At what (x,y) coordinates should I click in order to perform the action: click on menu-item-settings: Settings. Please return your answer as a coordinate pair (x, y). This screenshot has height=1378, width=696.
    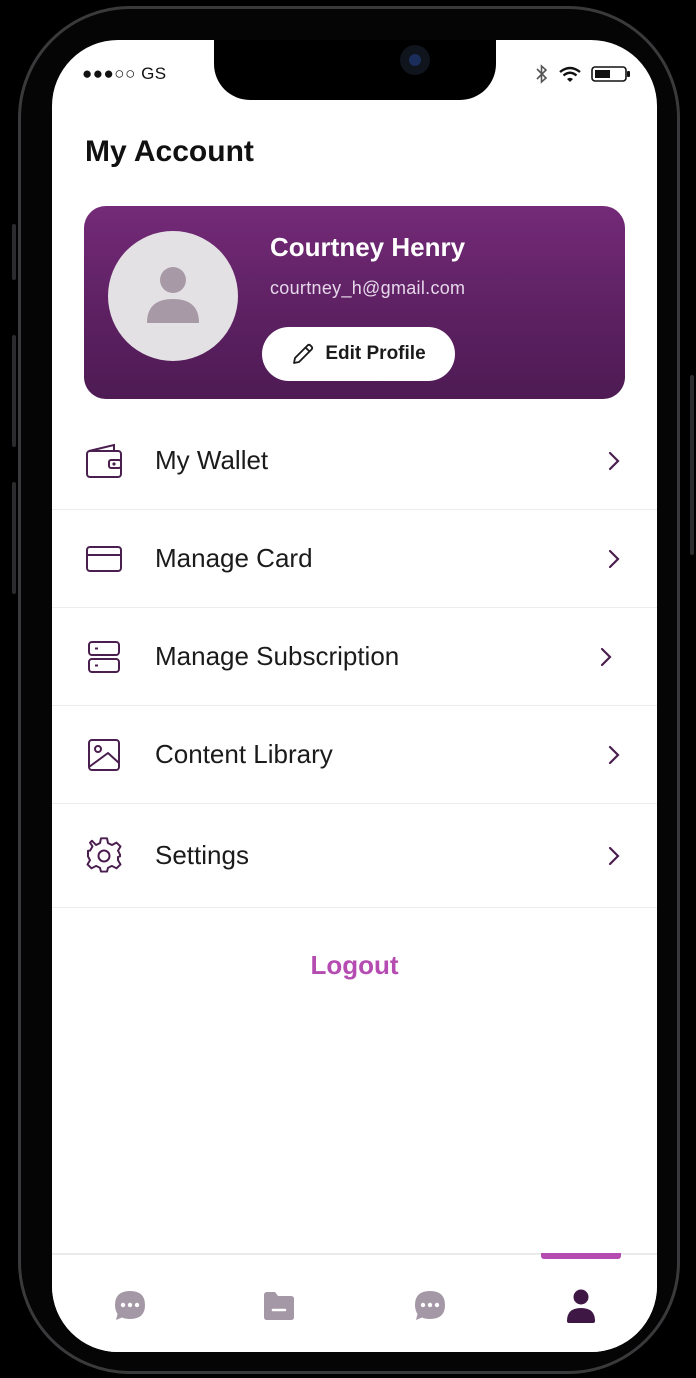
    Looking at the image, I should click on (354, 856).